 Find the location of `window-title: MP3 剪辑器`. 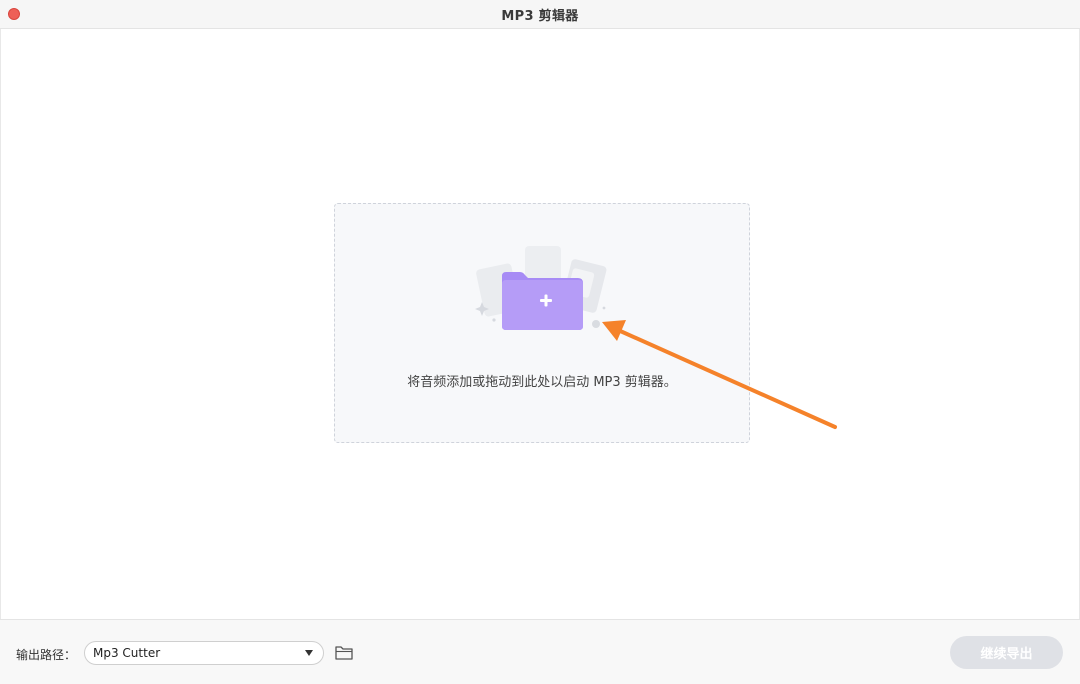

window-title: MP3 剪辑器 is located at coordinates (540, 16).